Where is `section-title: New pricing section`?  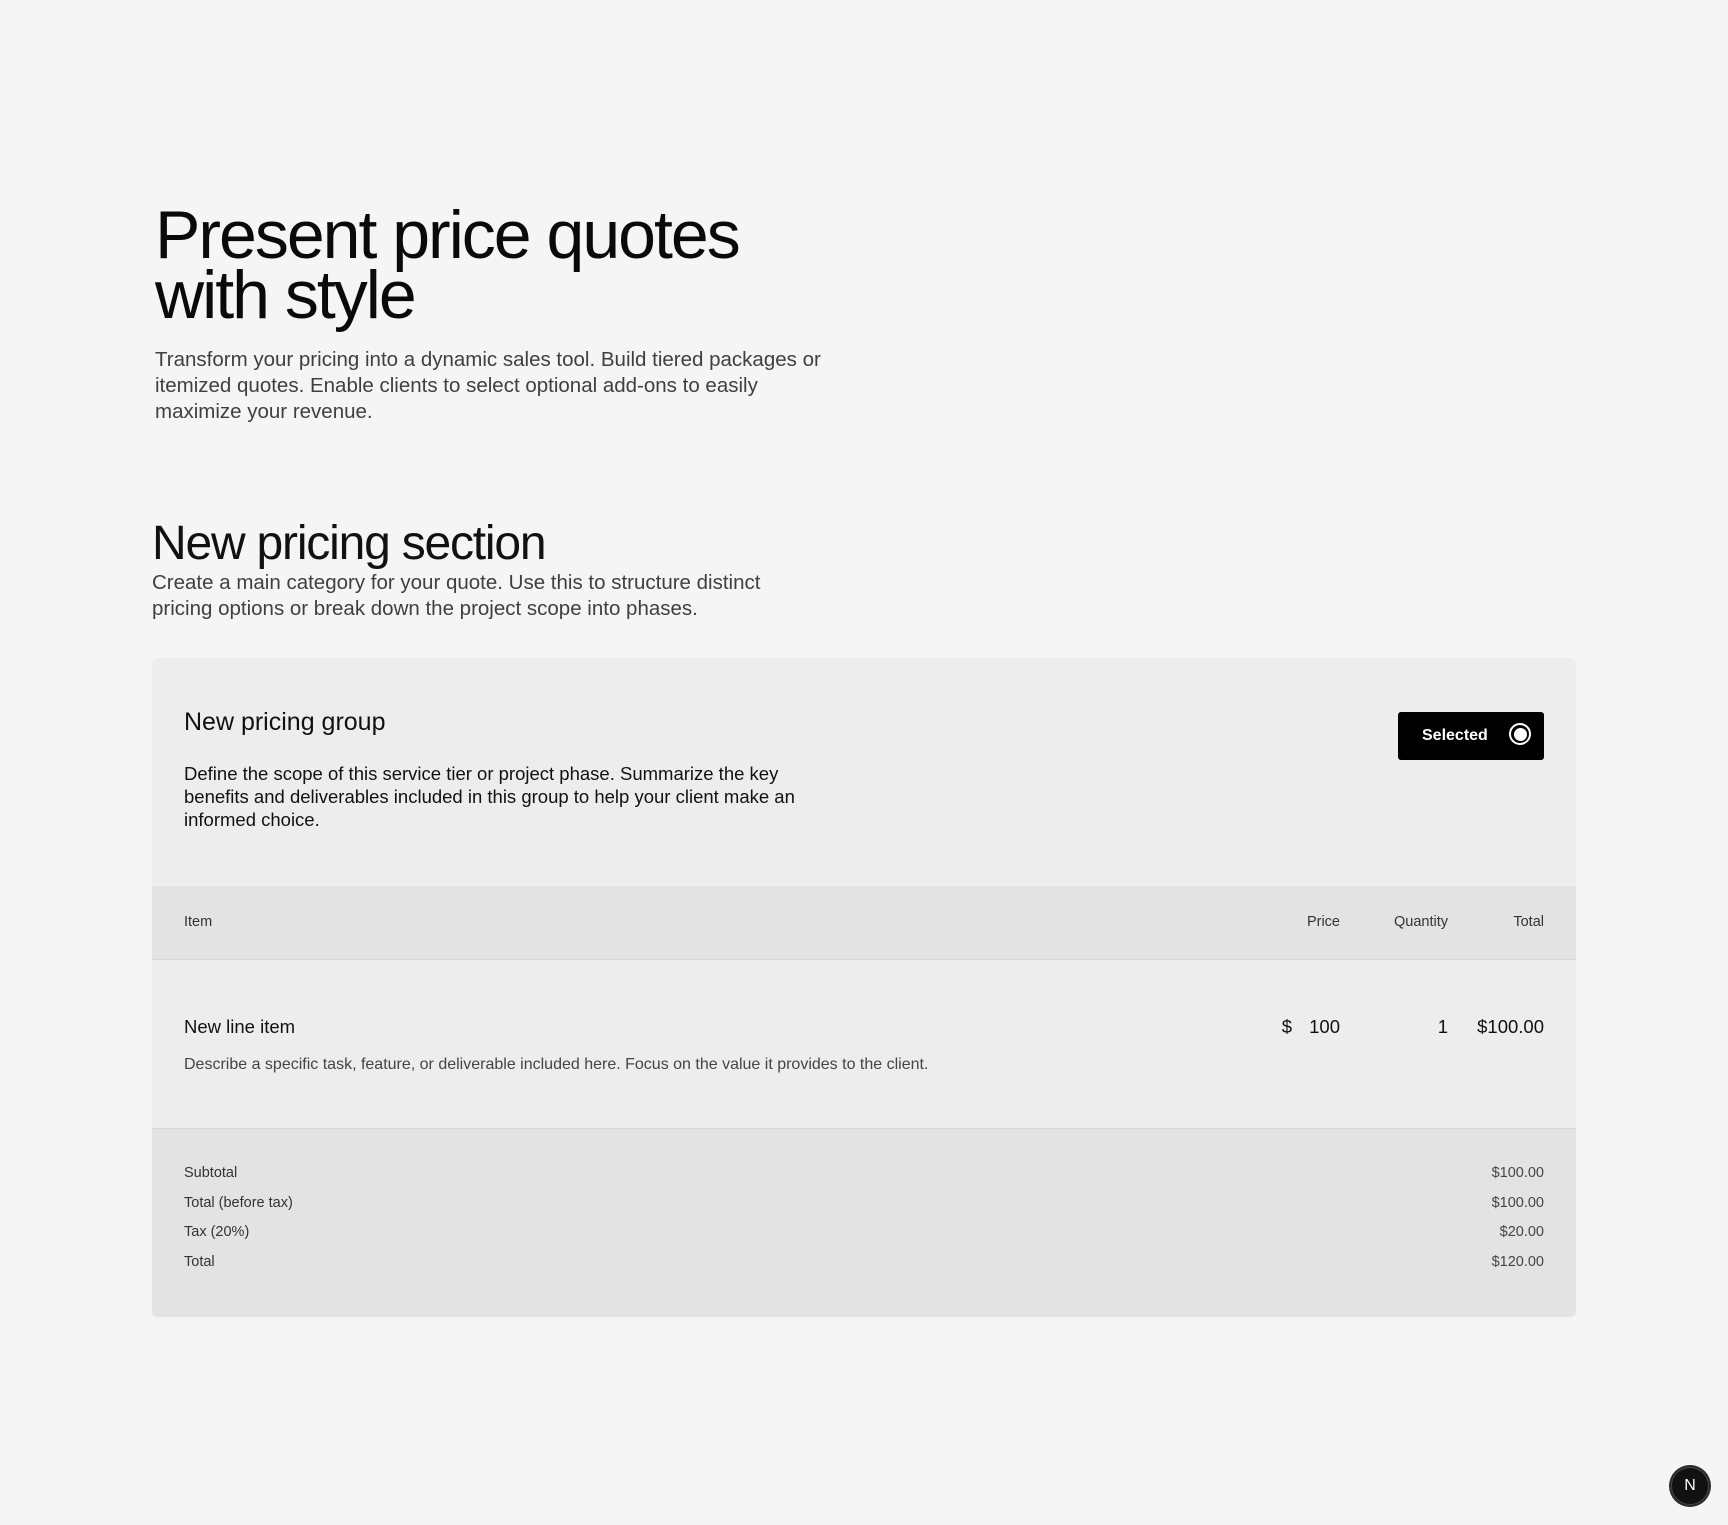
section-title: New pricing section is located at coordinates (502, 544).